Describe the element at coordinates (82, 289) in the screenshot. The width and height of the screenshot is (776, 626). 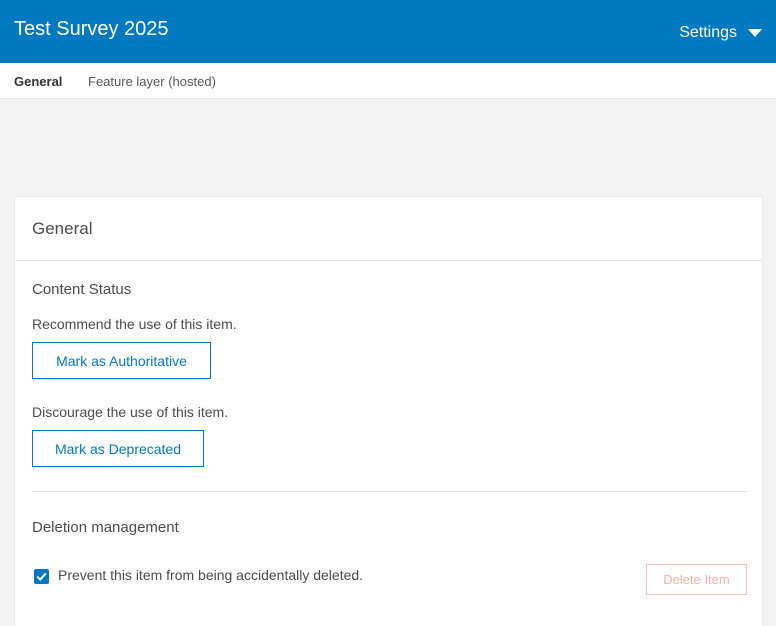
I see `content-status-title: Content Status` at that location.